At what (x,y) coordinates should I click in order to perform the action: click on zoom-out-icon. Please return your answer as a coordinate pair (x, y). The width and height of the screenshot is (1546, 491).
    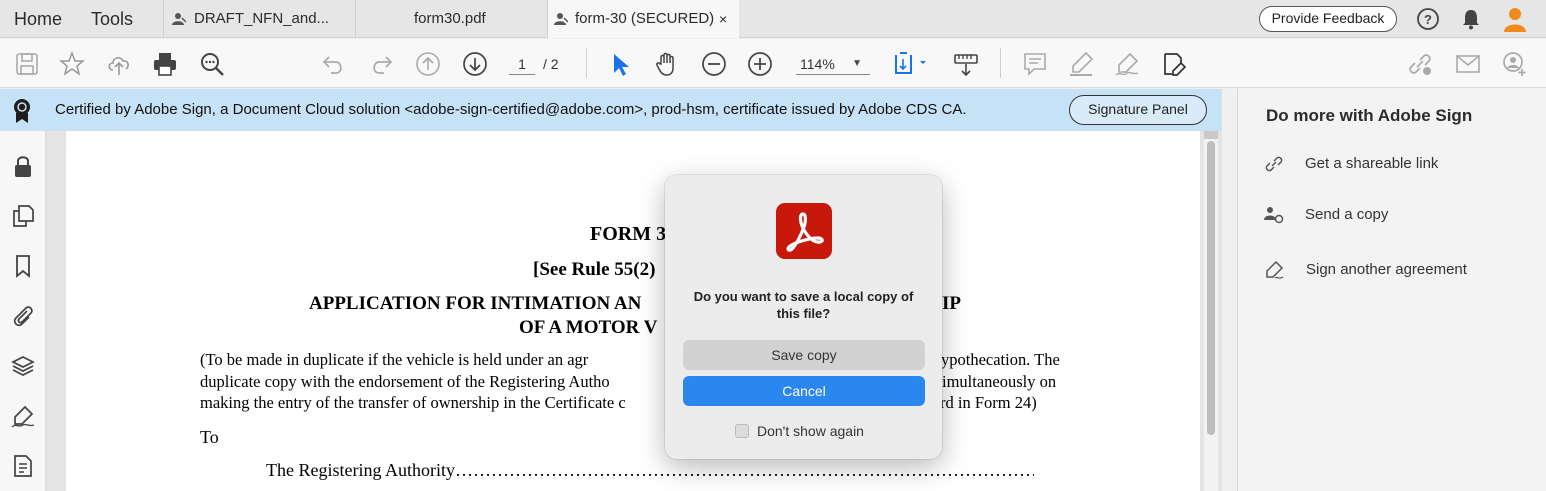
    Looking at the image, I should click on (714, 64).